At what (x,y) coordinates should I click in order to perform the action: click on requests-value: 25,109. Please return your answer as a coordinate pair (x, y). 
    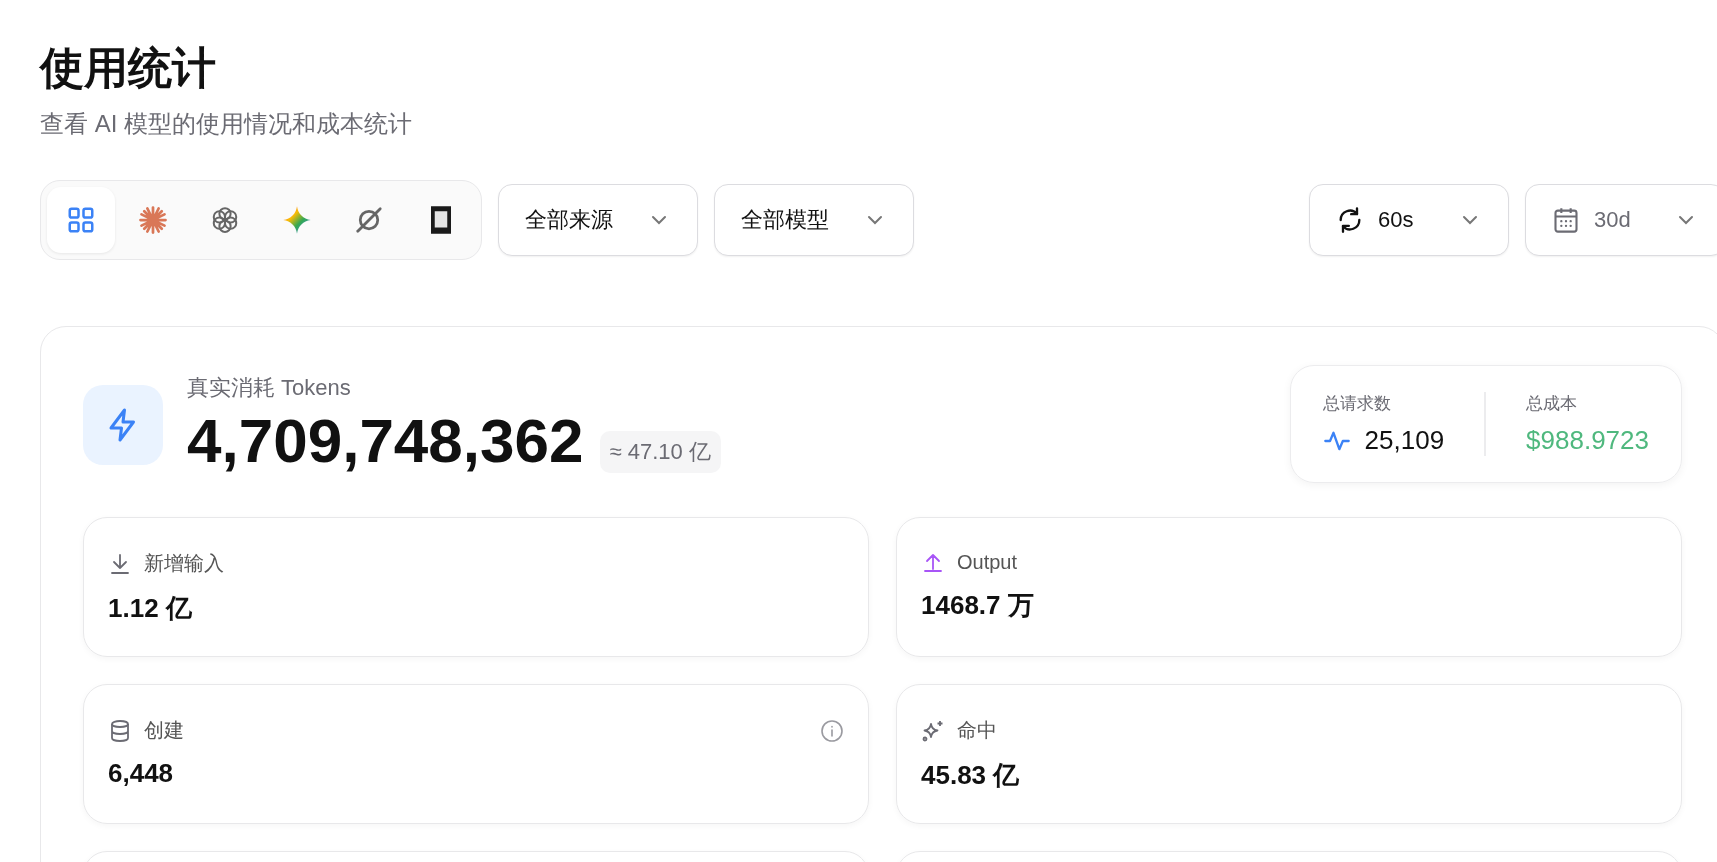
    Looking at the image, I should click on (1404, 440).